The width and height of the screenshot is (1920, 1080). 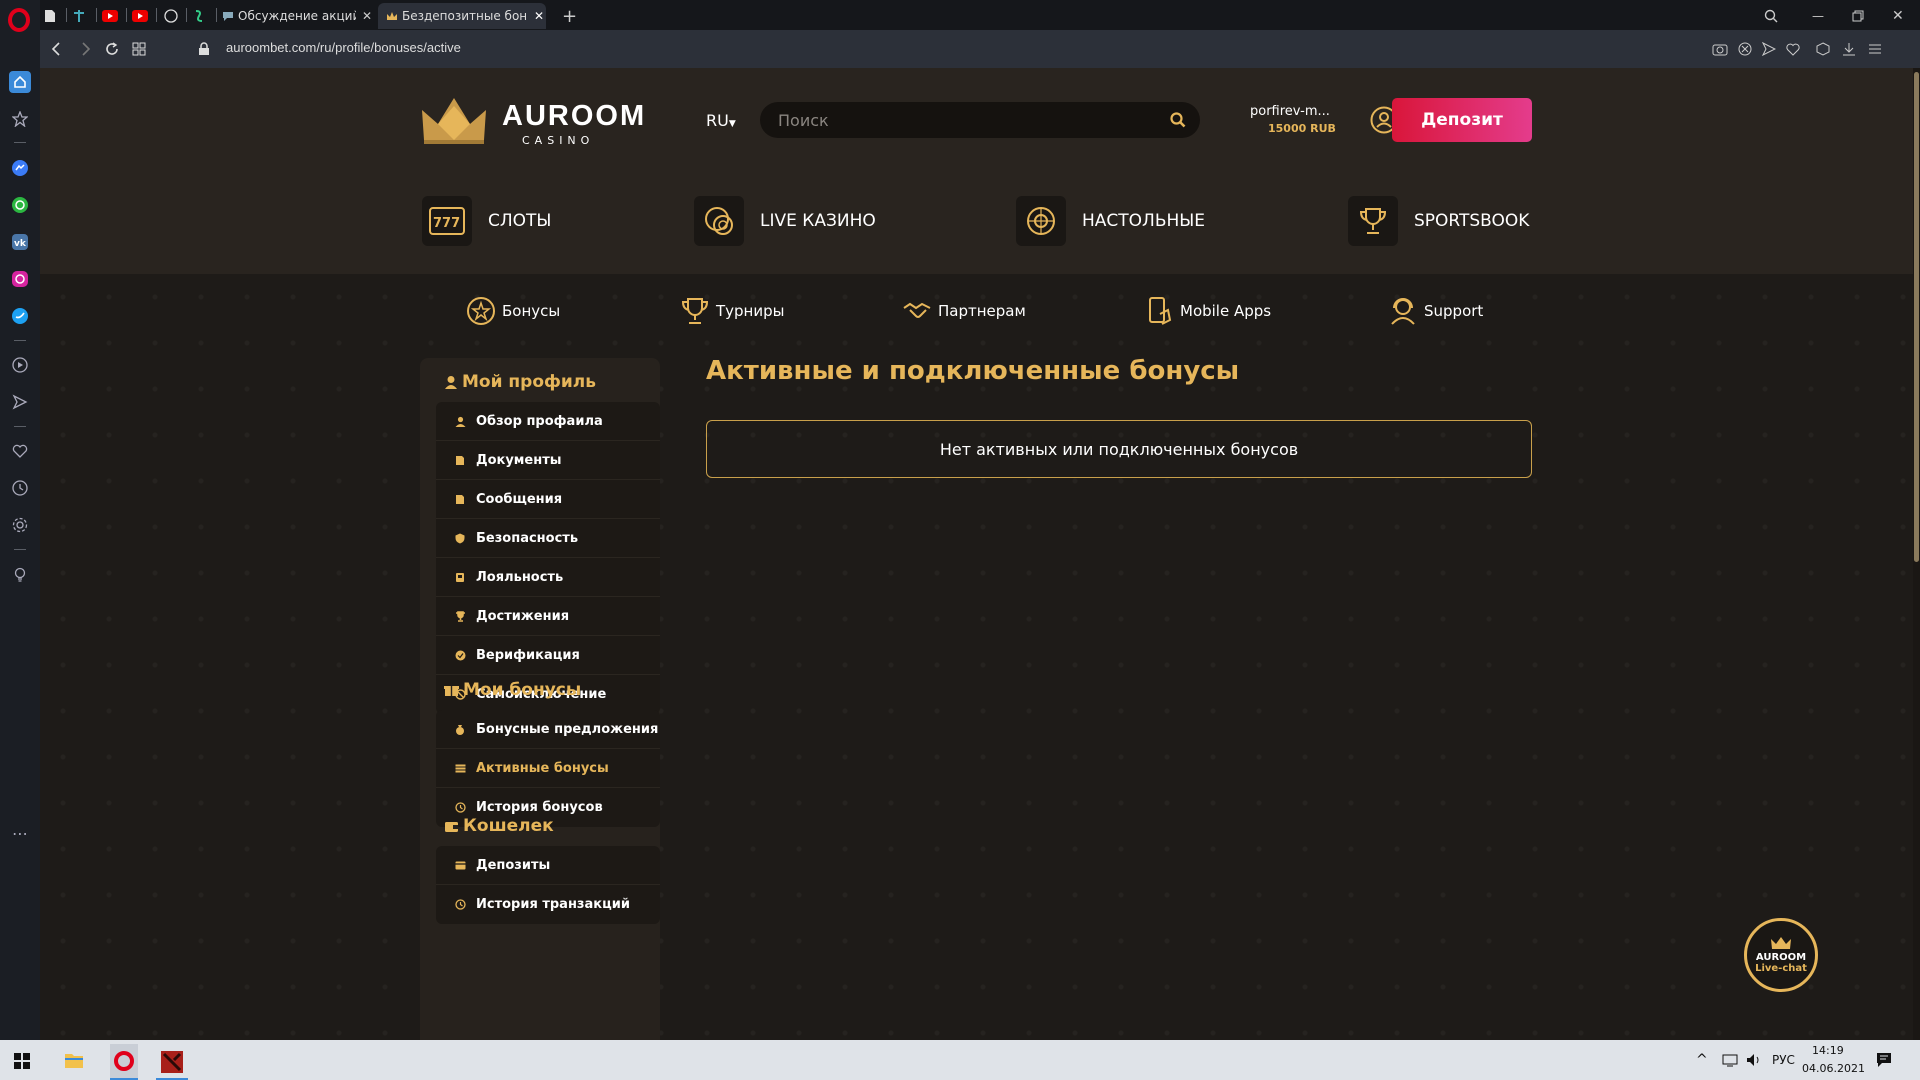 What do you see at coordinates (1438, 221) in the screenshot?
I see `nav-sportsbook: SPORTSBOOK` at bounding box center [1438, 221].